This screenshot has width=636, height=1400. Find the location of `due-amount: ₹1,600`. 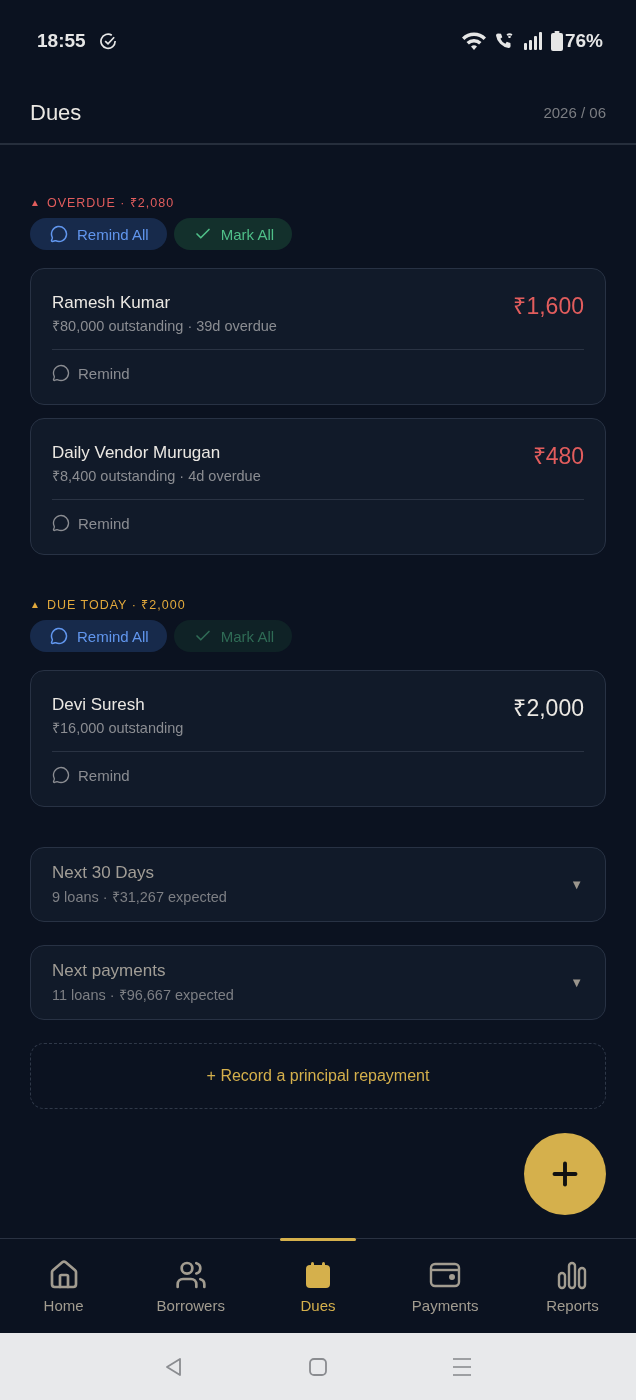

due-amount: ₹1,600 is located at coordinates (548, 306).